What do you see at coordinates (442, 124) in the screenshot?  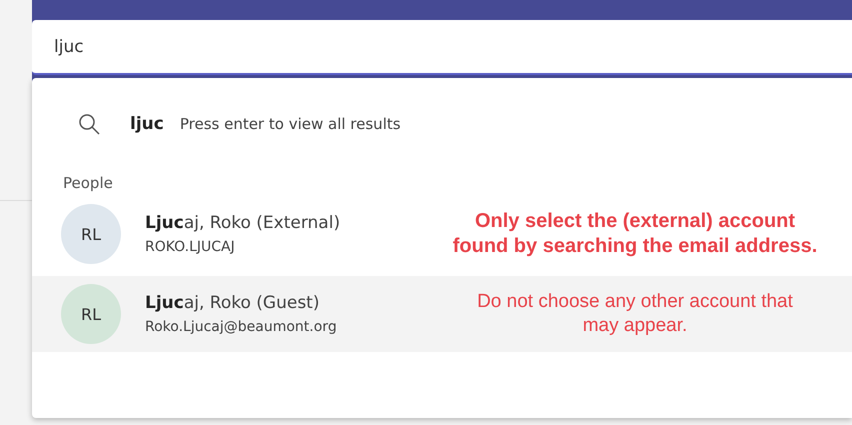 I see `search-suggestion: ljuc Press enter to view all results` at bounding box center [442, 124].